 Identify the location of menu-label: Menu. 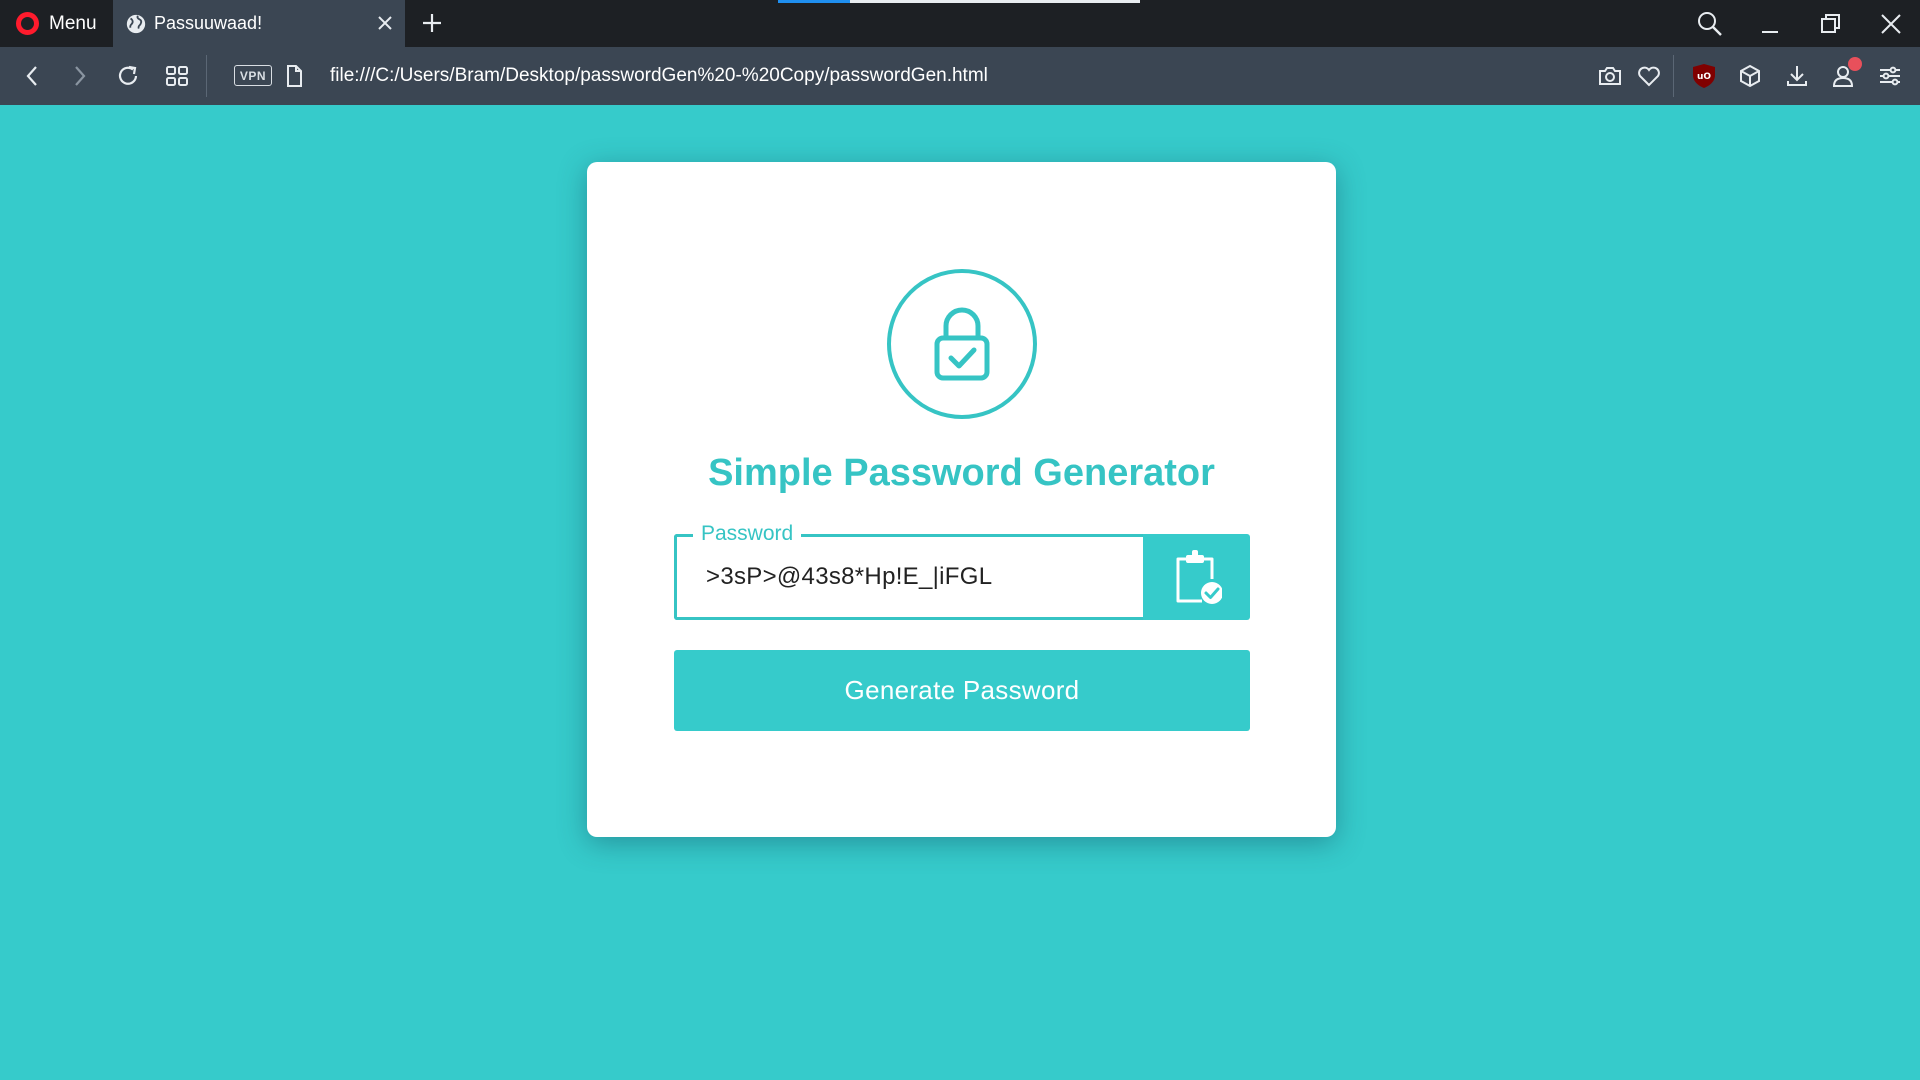
(73, 23).